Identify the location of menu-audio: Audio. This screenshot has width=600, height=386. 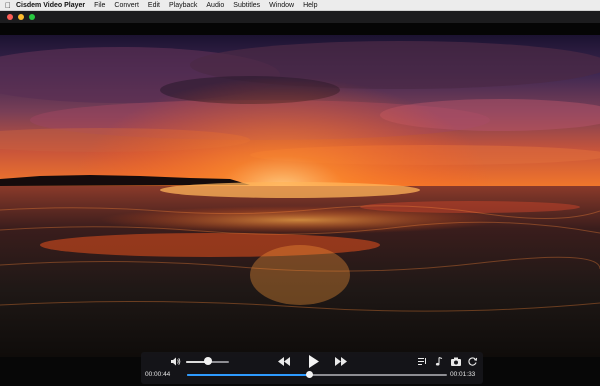
(215, 5).